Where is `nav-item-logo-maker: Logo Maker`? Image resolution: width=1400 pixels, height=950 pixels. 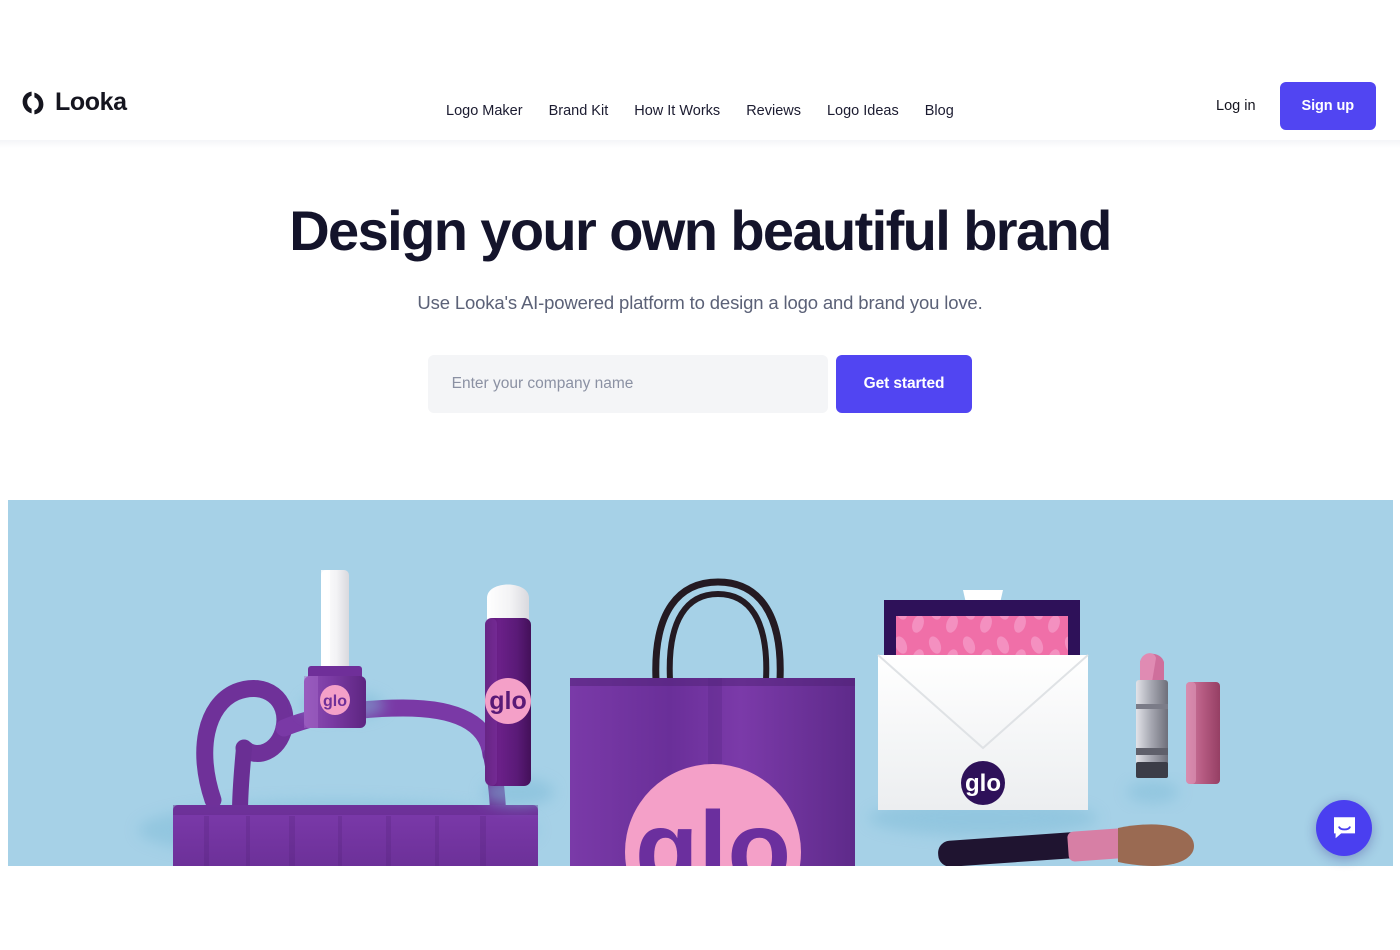 nav-item-logo-maker: Logo Maker is located at coordinates (491, 111).